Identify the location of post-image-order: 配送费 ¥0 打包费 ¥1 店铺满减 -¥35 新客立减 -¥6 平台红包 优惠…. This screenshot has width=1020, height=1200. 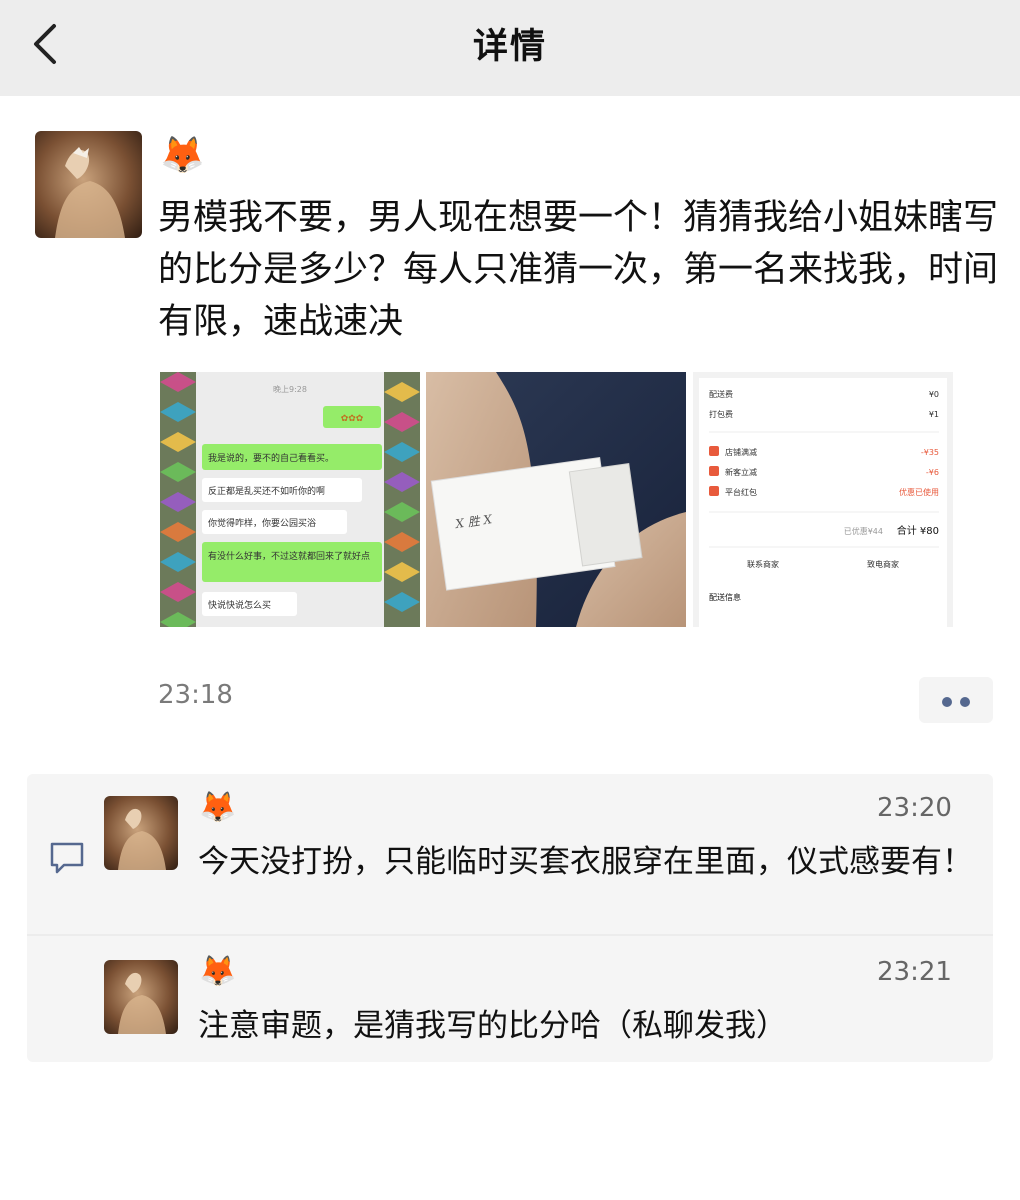
(823, 499).